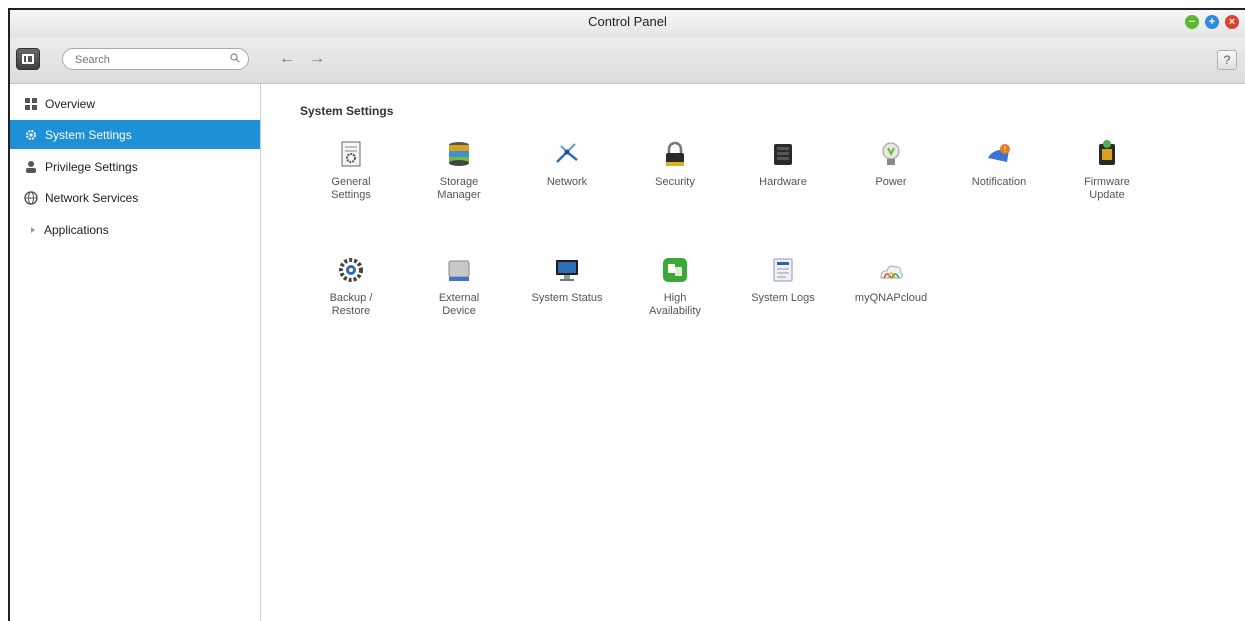  What do you see at coordinates (1232, 22) in the screenshot?
I see `close-button: ×` at bounding box center [1232, 22].